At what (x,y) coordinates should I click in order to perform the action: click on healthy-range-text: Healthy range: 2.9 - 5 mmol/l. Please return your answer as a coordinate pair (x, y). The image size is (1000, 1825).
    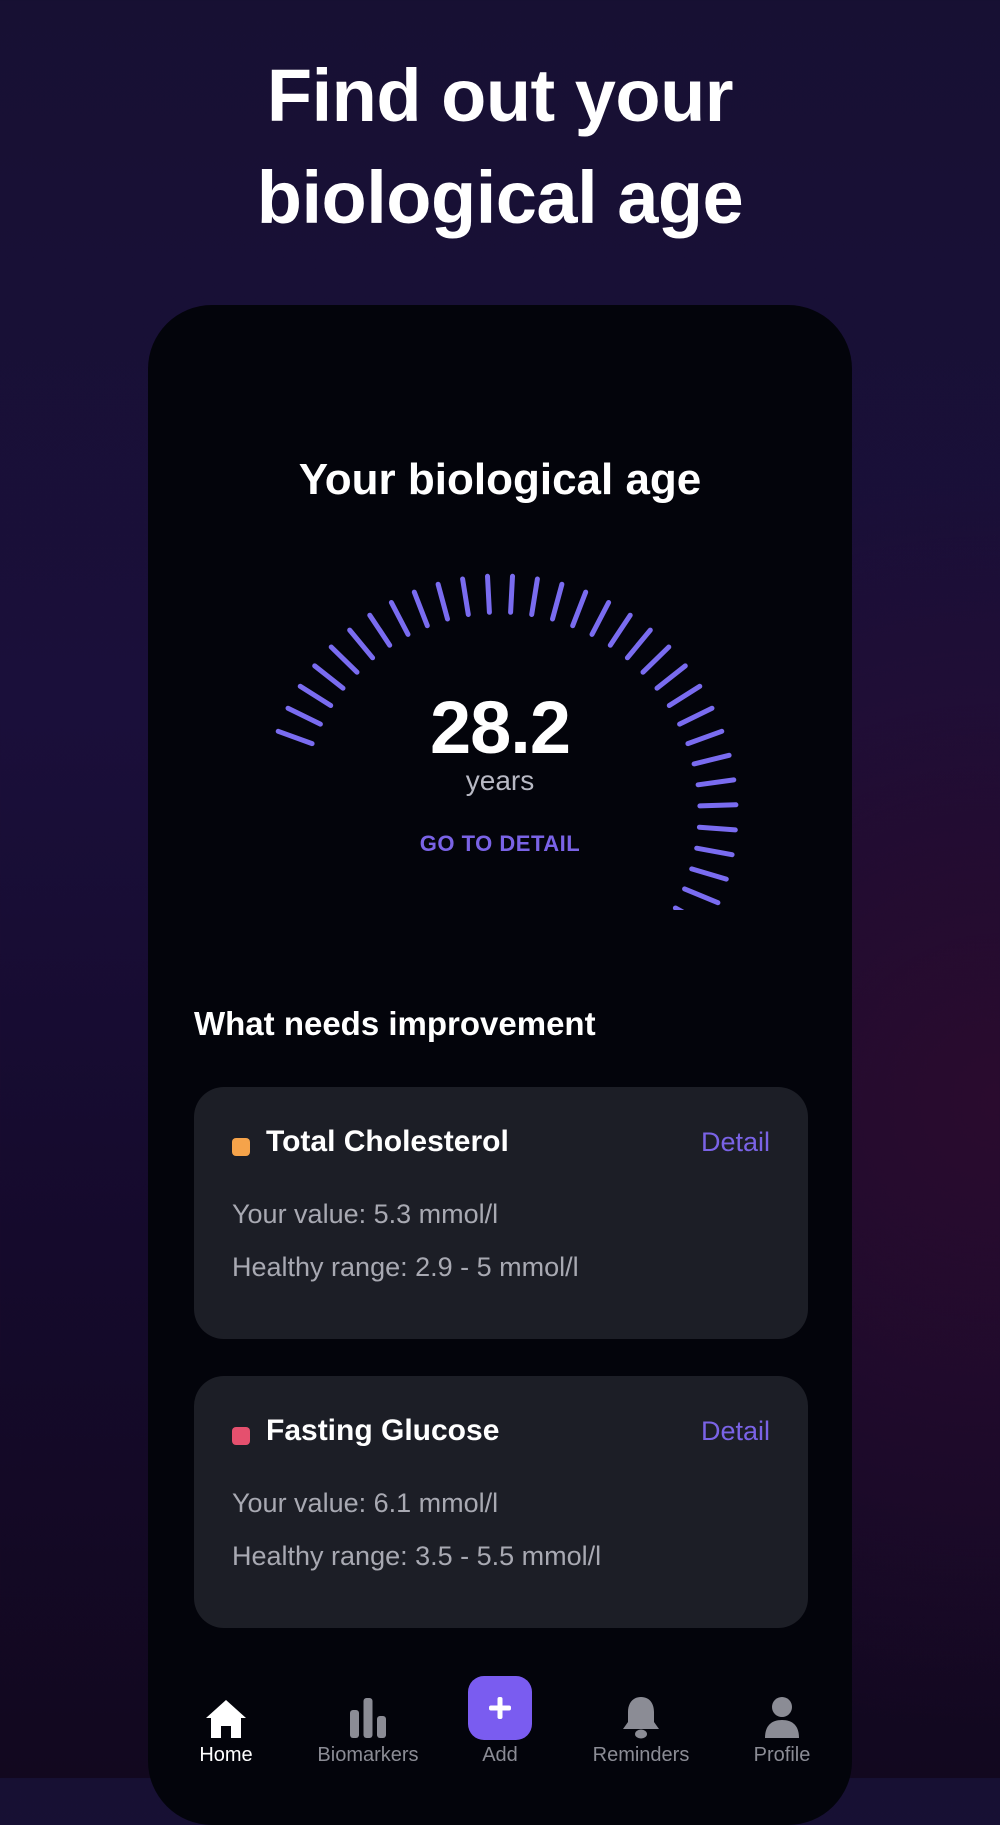
    Looking at the image, I should click on (405, 1267).